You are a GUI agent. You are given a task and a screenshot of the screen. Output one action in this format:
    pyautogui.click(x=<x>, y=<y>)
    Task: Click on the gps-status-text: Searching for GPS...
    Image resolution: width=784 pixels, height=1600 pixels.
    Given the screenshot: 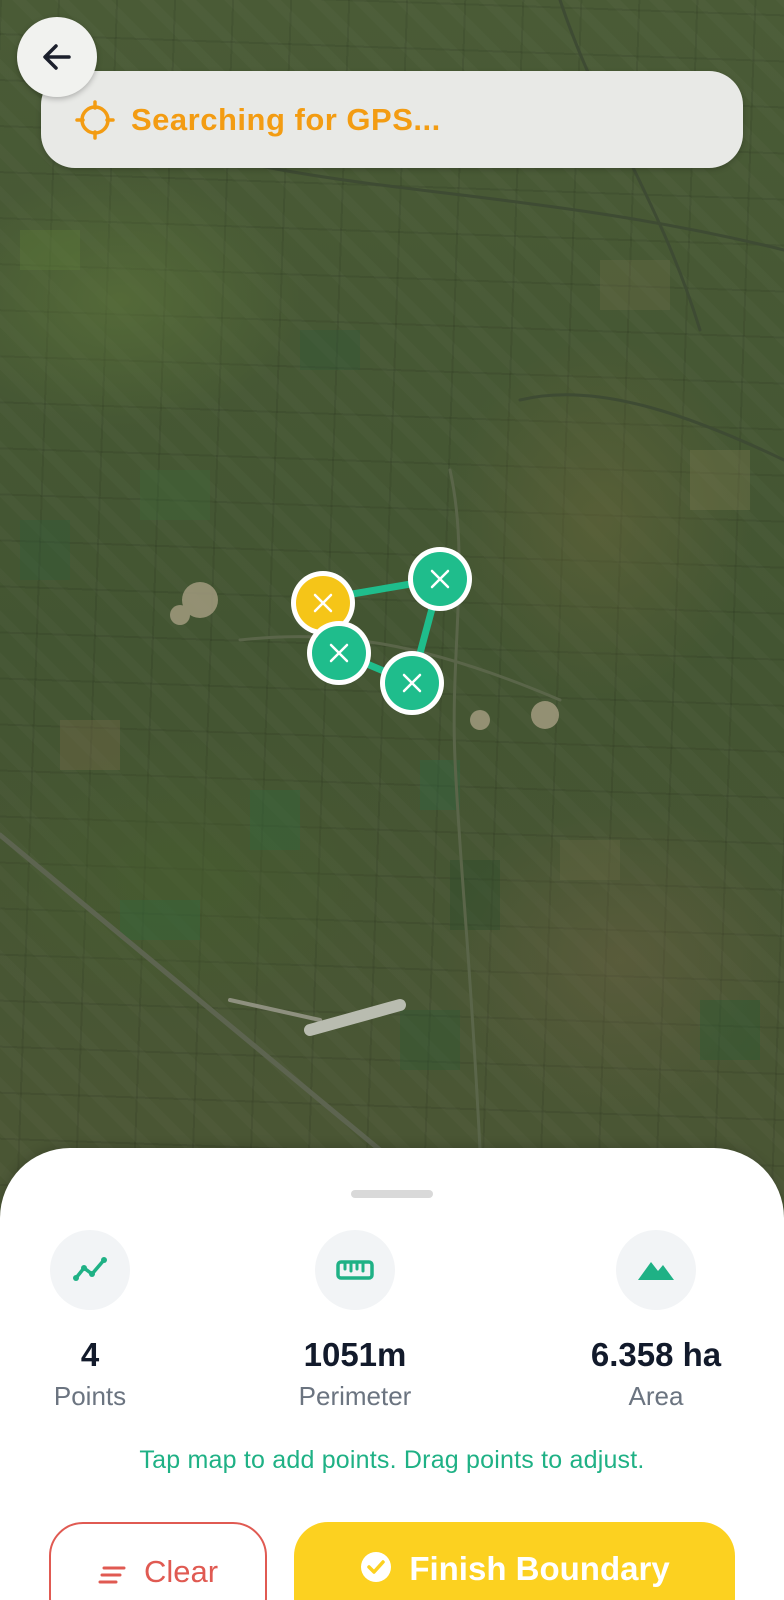 What is the action you would take?
    pyautogui.click(x=286, y=119)
    